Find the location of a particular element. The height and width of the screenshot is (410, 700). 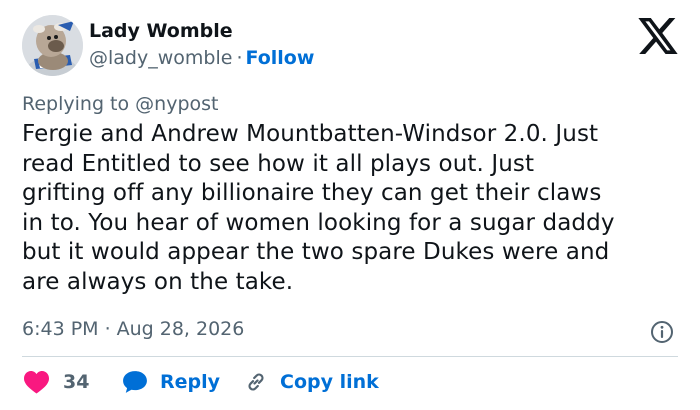

author-handle: @lady_womble is located at coordinates (160, 58).